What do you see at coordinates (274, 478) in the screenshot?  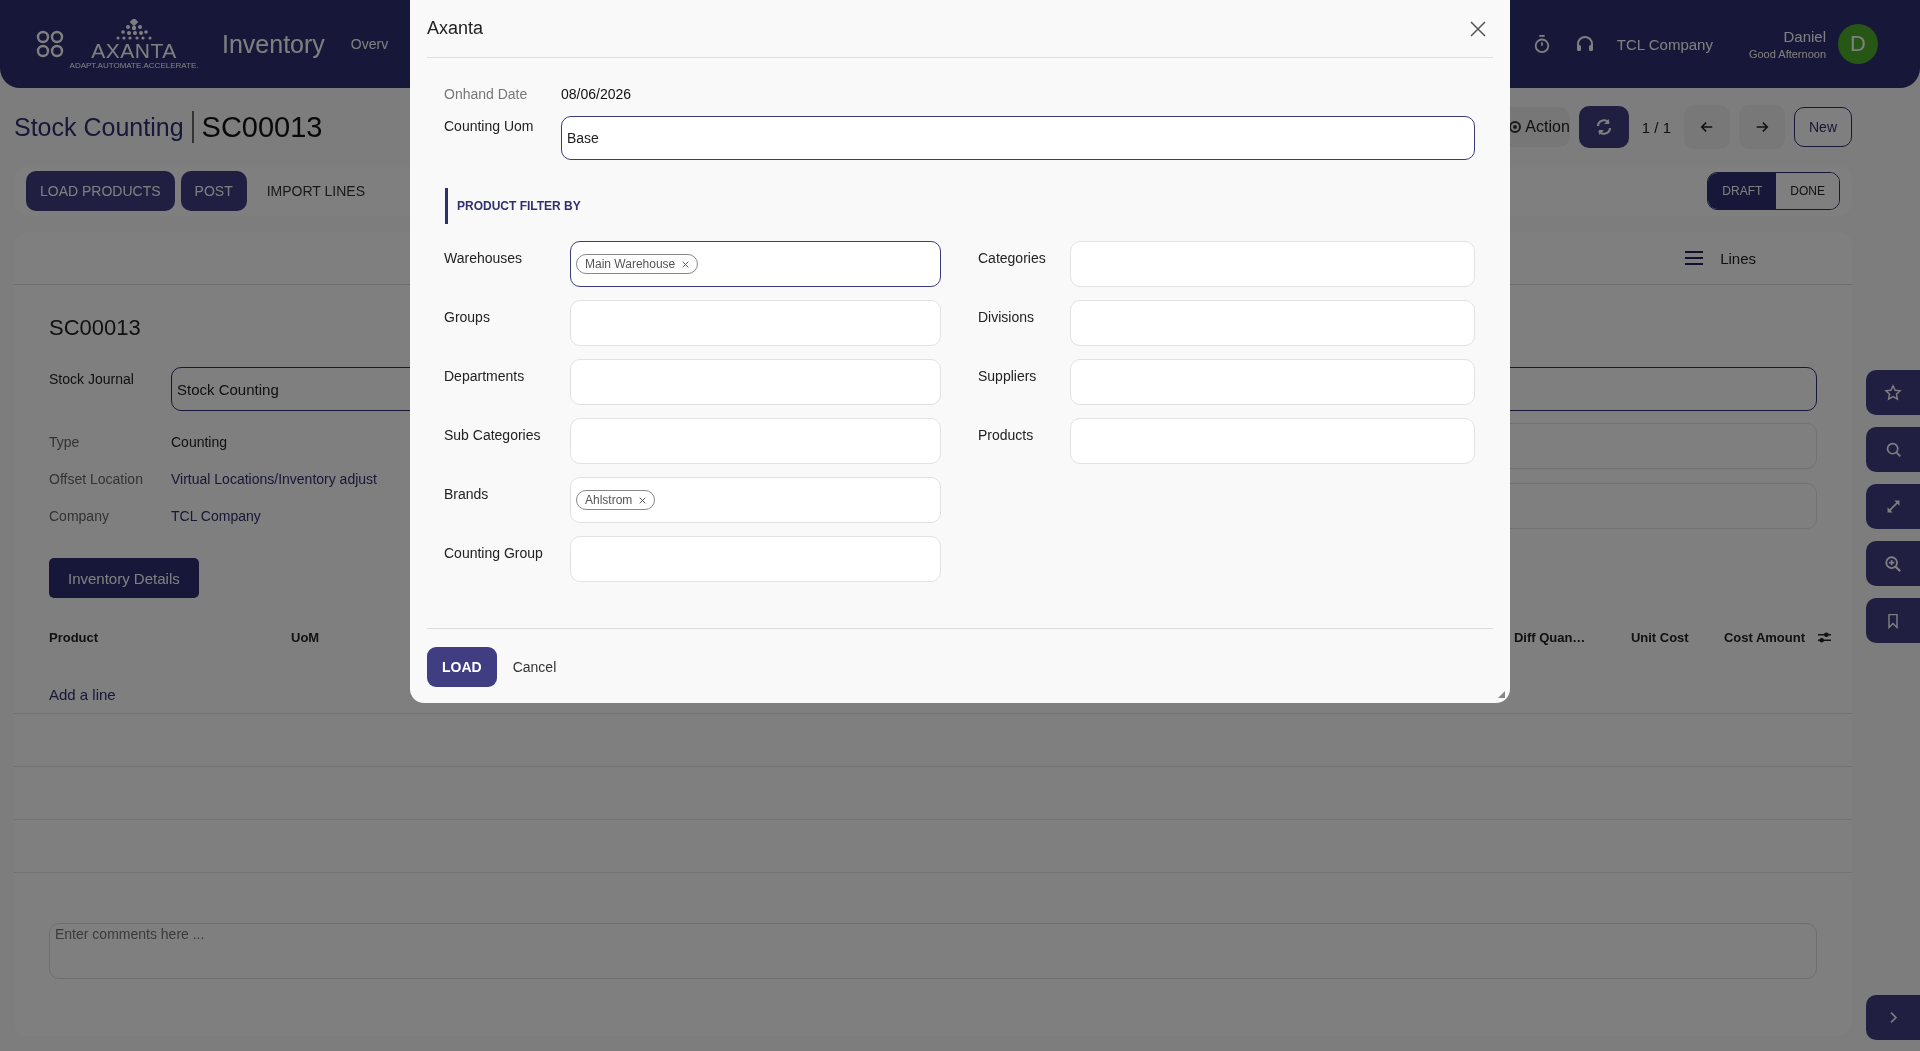 I see `field-link: Virtual Locations/Inventory adjust` at bounding box center [274, 478].